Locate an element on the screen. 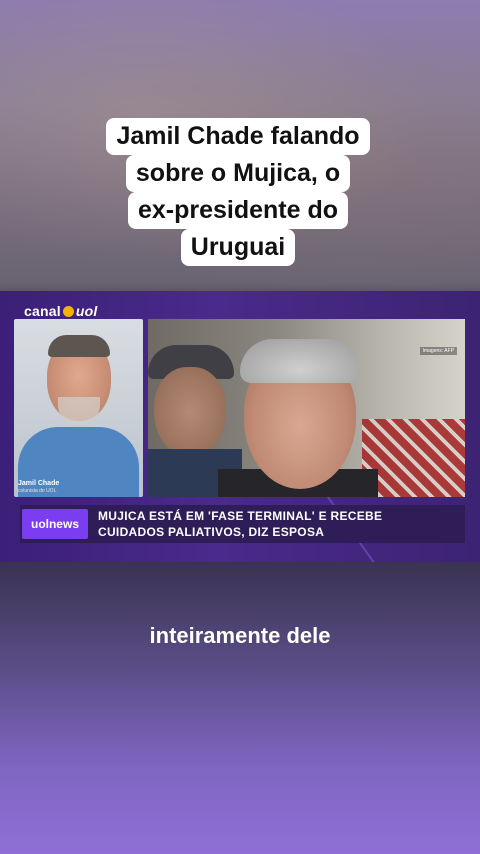  headline-line-2: CUIDADOS PALIATIVOS, DIZ ESPOSA is located at coordinates (211, 532).